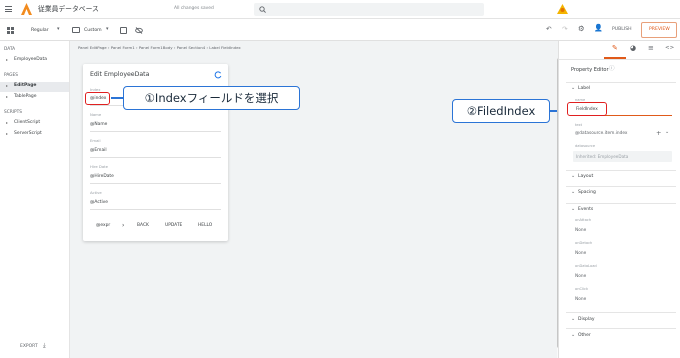  What do you see at coordinates (29, 347) in the screenshot?
I see `export-button: EXPORT` at bounding box center [29, 347].